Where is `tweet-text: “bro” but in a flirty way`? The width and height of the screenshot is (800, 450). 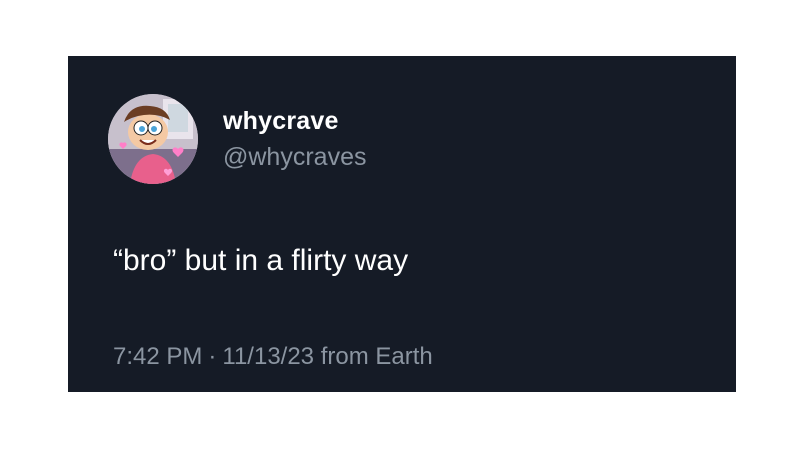 tweet-text: “bro” but in a flirty way is located at coordinates (261, 260).